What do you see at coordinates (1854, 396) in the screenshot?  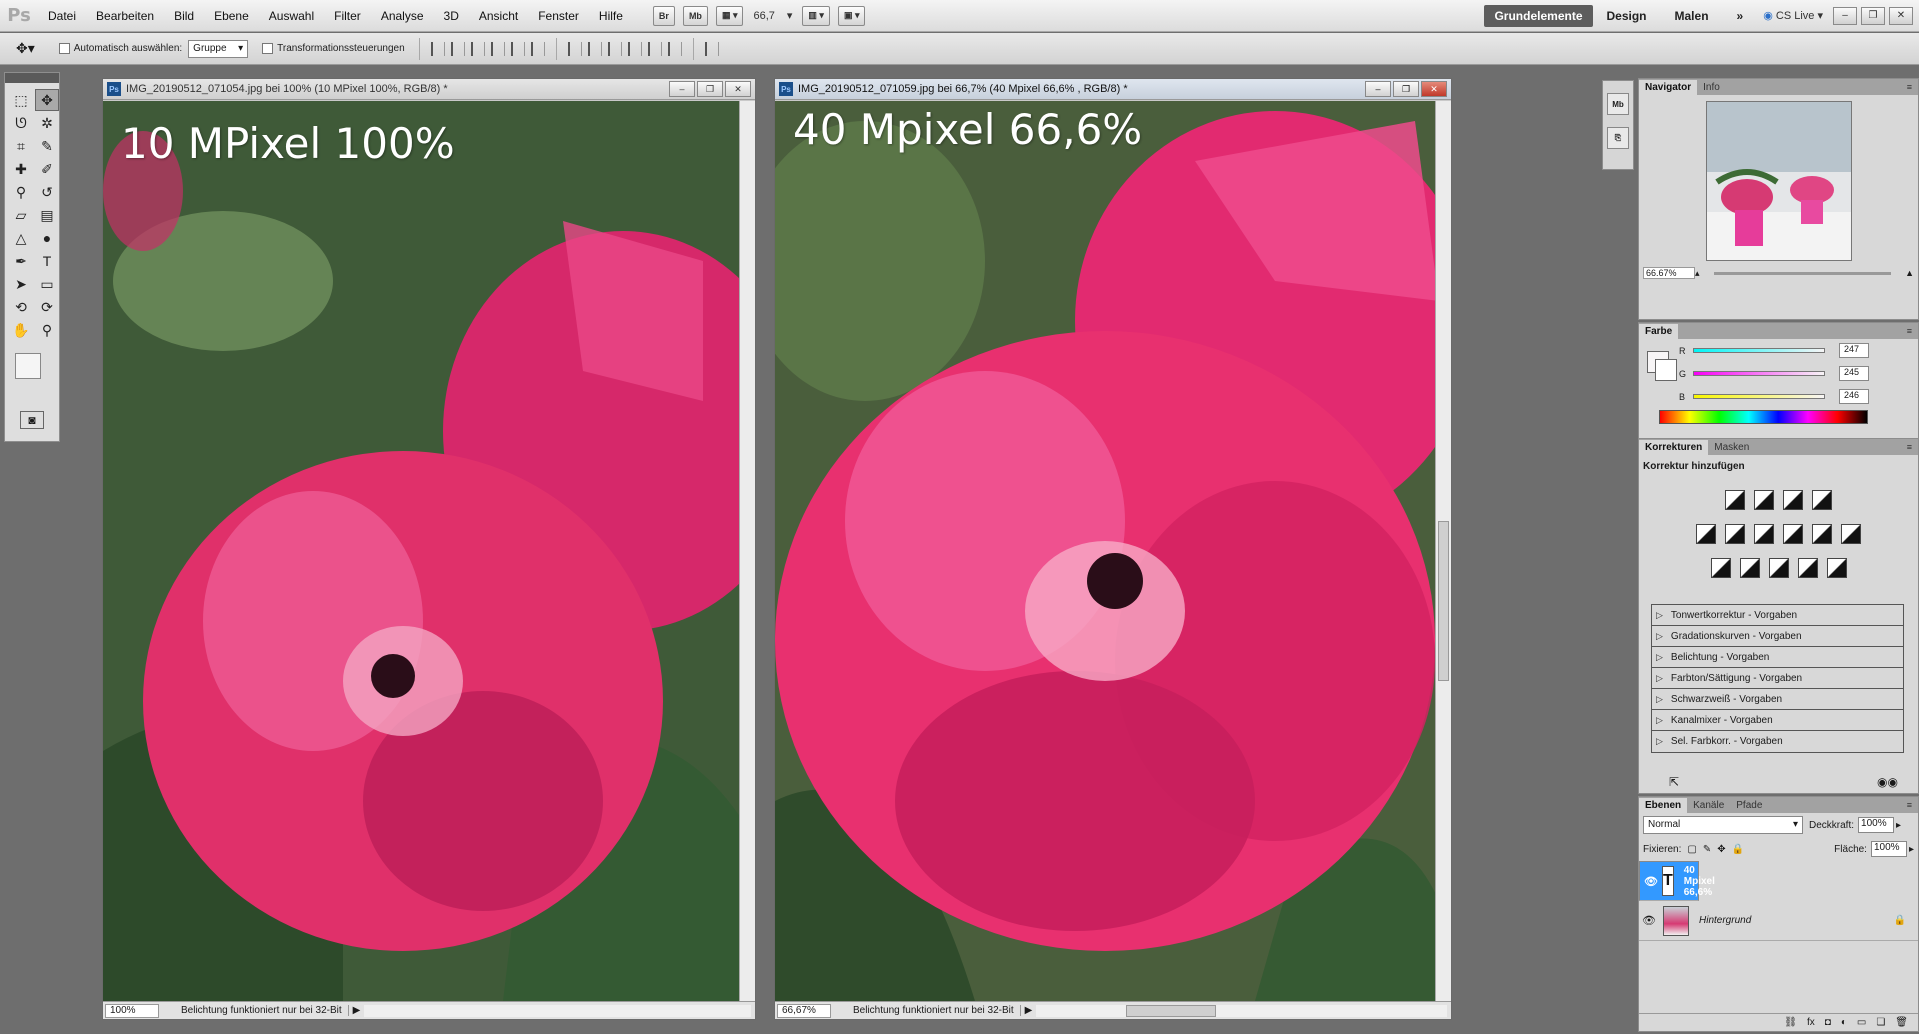 I see `color-b-value: 246` at bounding box center [1854, 396].